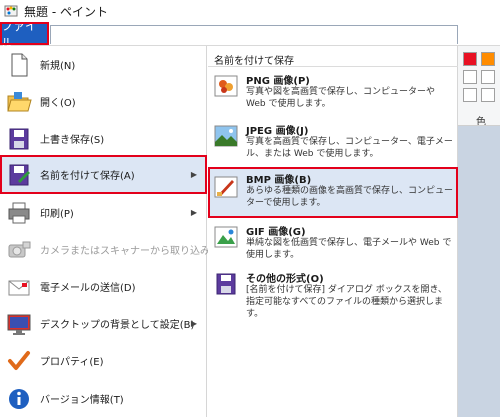 The height and width of the screenshot is (417, 500). I want to click on save-as-icon, so click(19, 174).